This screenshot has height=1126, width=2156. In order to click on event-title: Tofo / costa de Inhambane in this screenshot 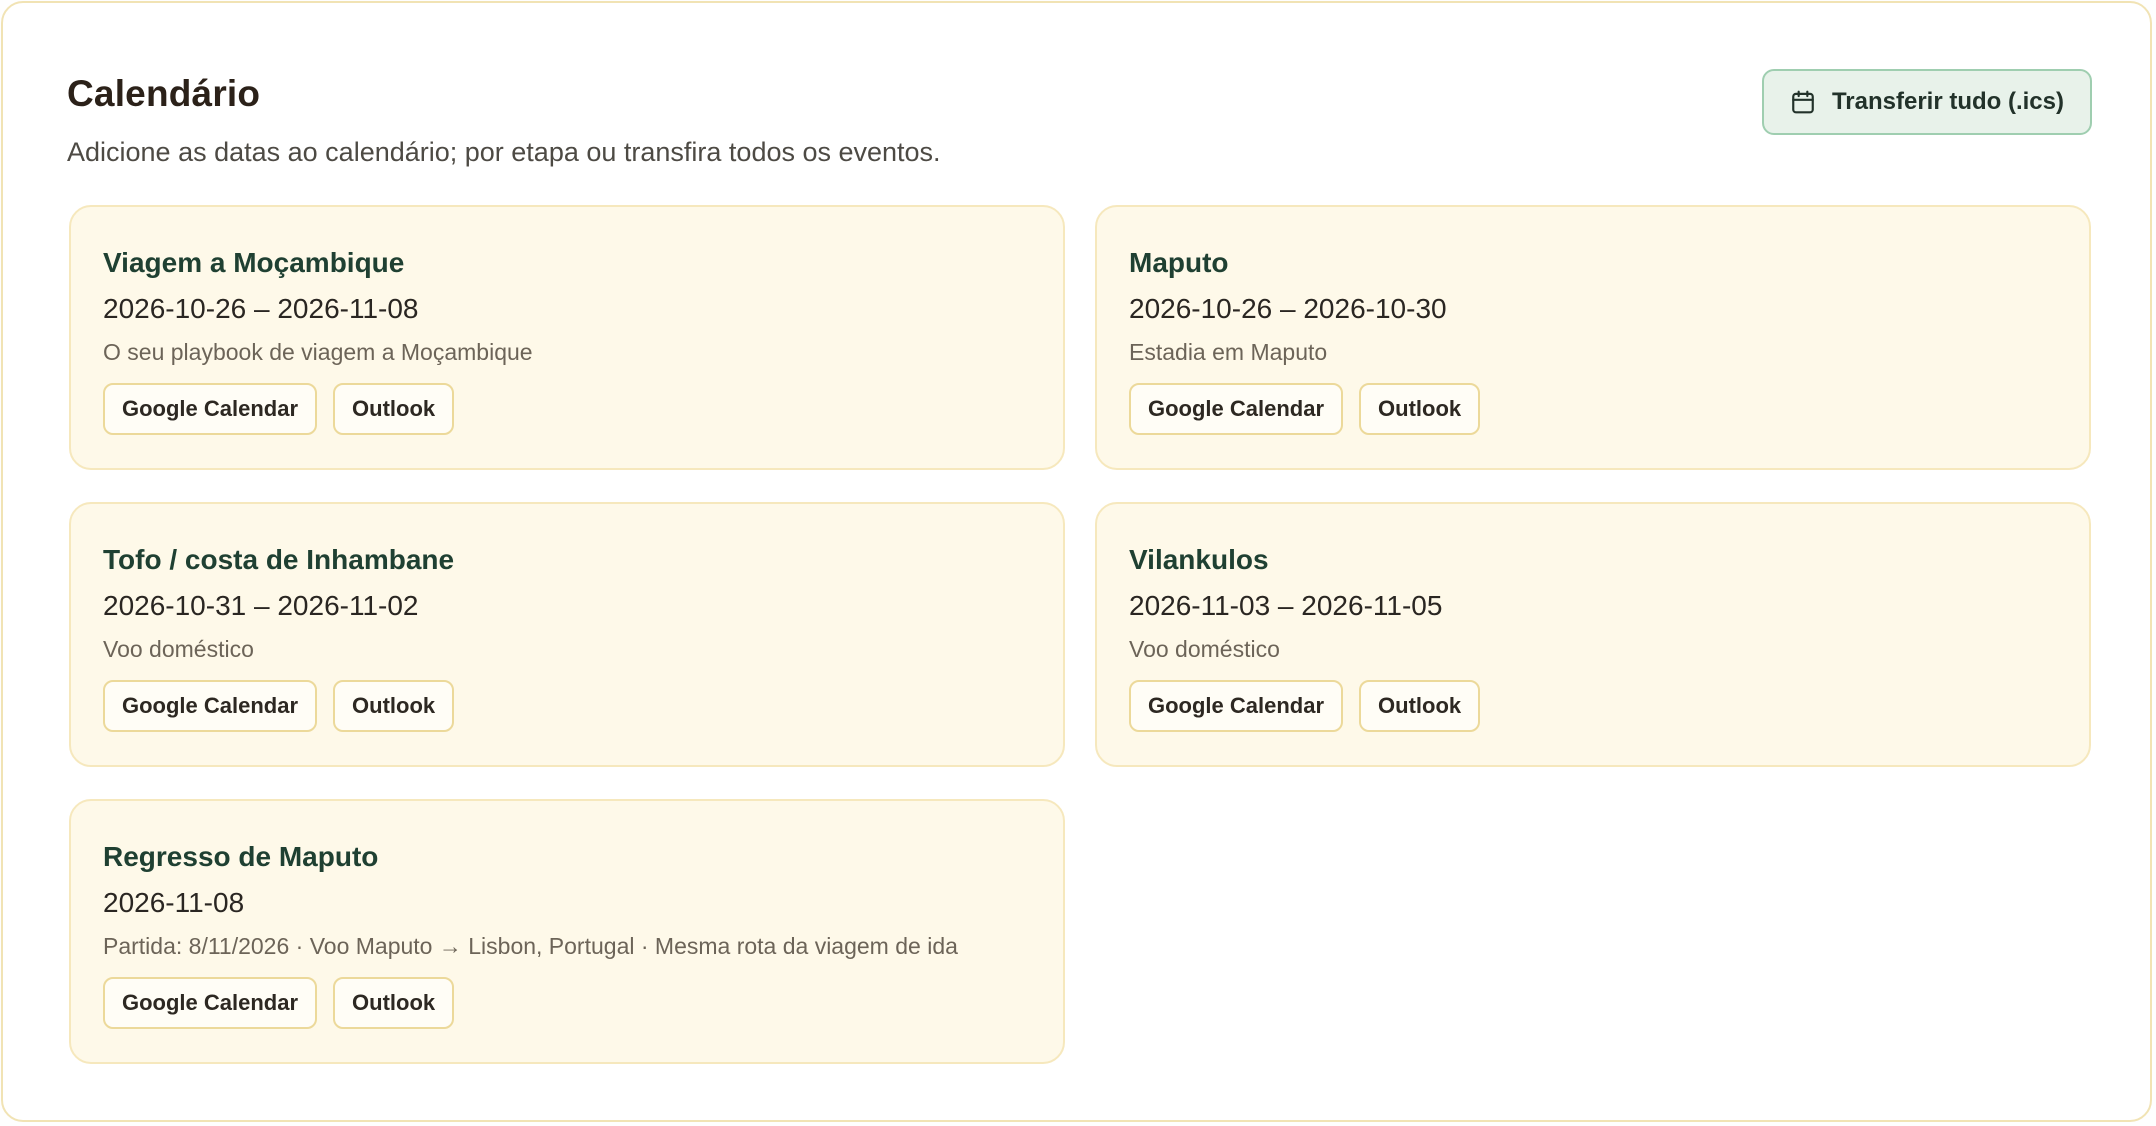, I will do `click(279, 559)`.